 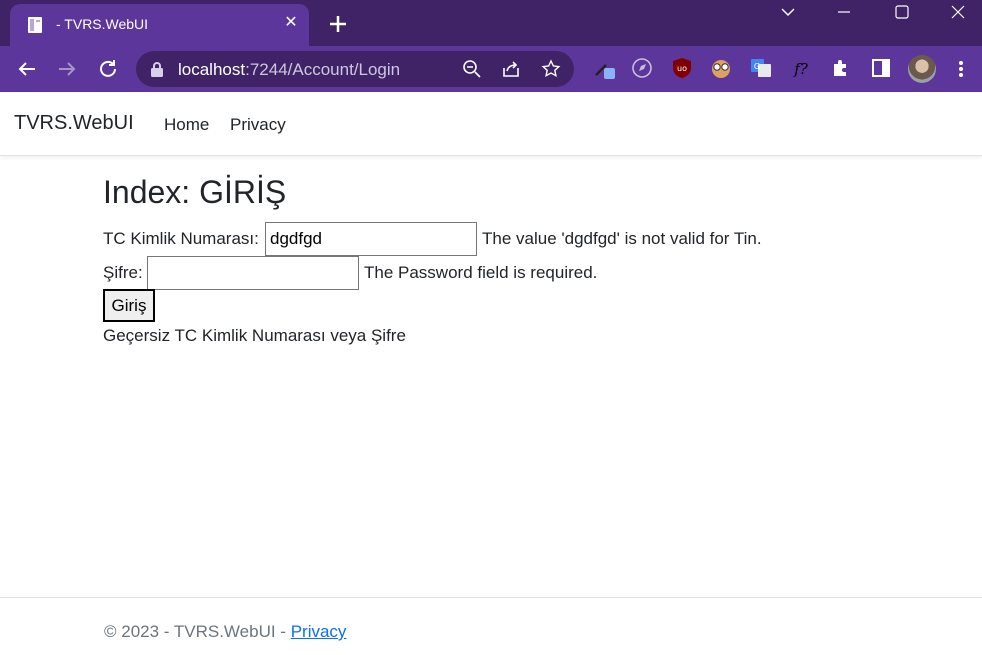 What do you see at coordinates (35, 25) in the screenshot?
I see `page-icon` at bounding box center [35, 25].